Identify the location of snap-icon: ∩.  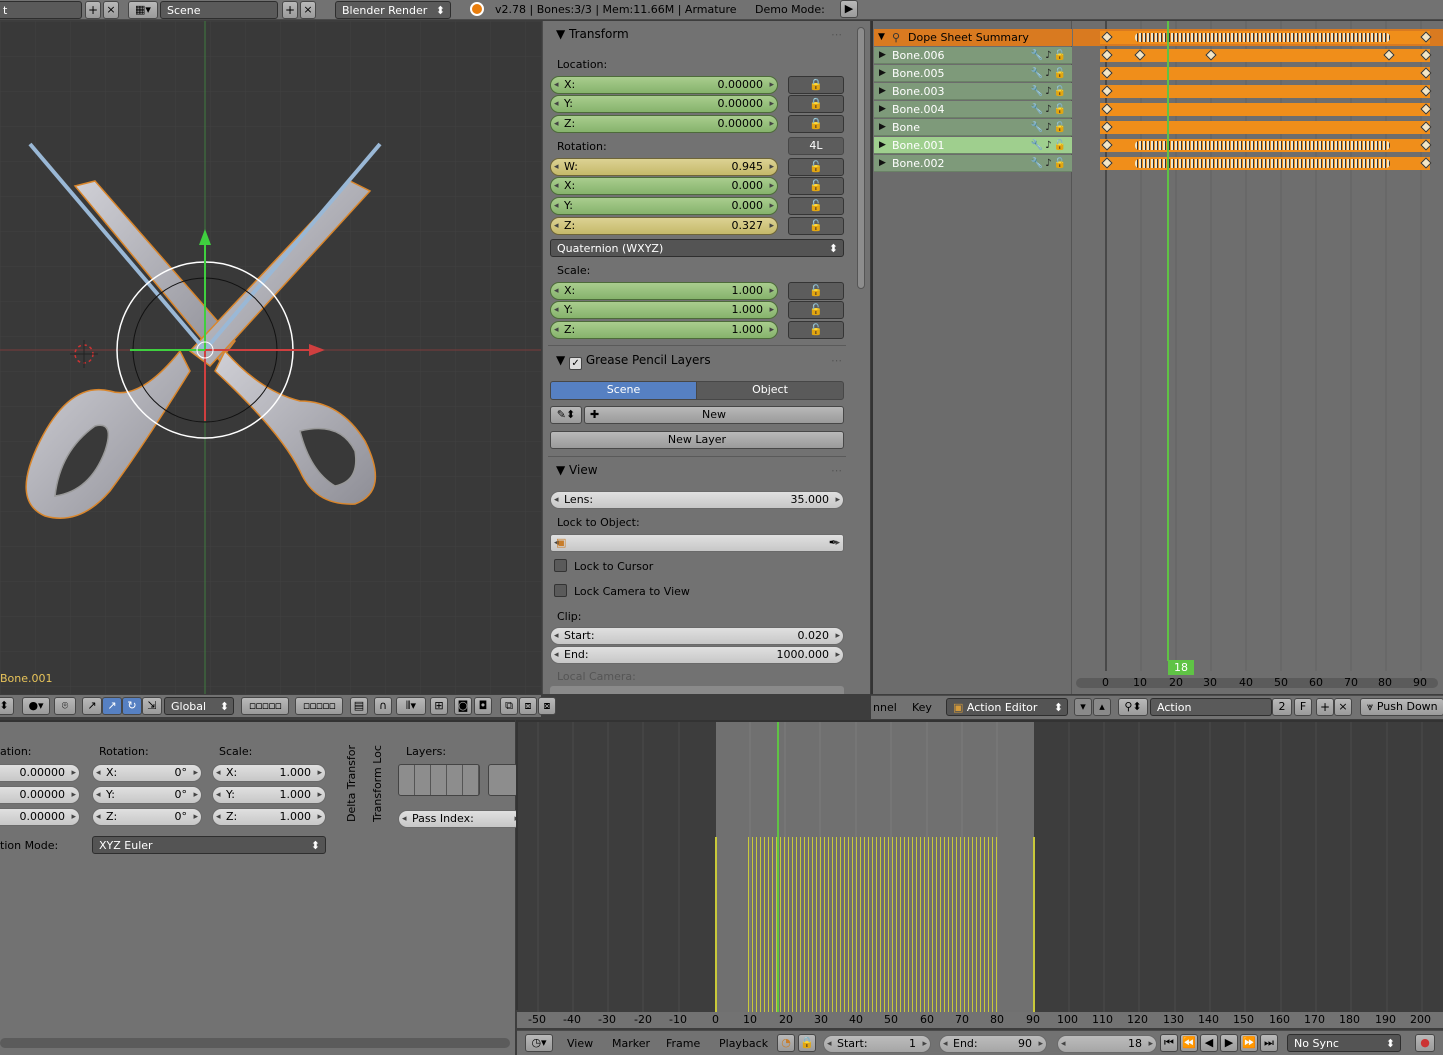
(383, 706).